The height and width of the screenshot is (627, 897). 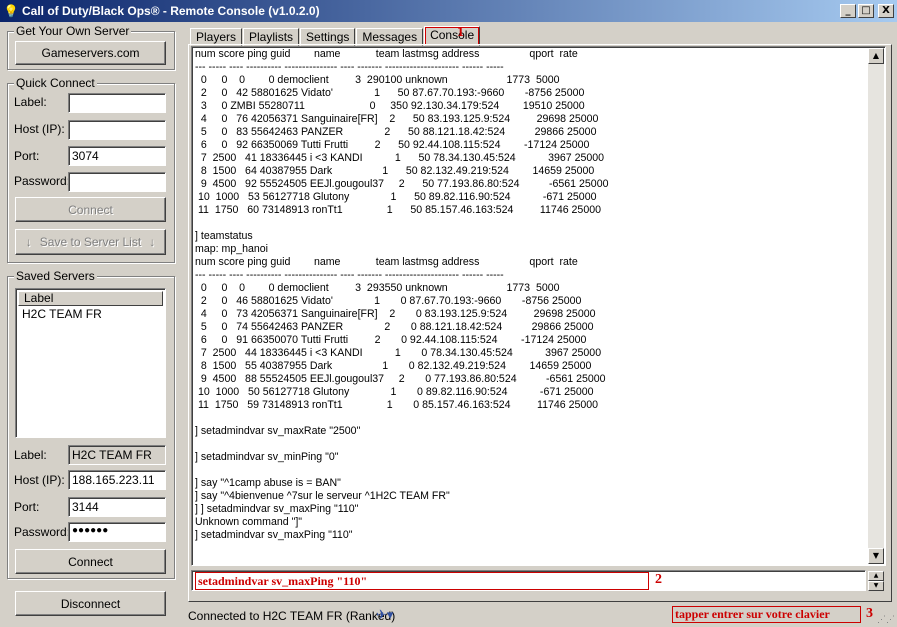 What do you see at coordinates (876, 556) in the screenshot?
I see `scroll-down-button: ▼` at bounding box center [876, 556].